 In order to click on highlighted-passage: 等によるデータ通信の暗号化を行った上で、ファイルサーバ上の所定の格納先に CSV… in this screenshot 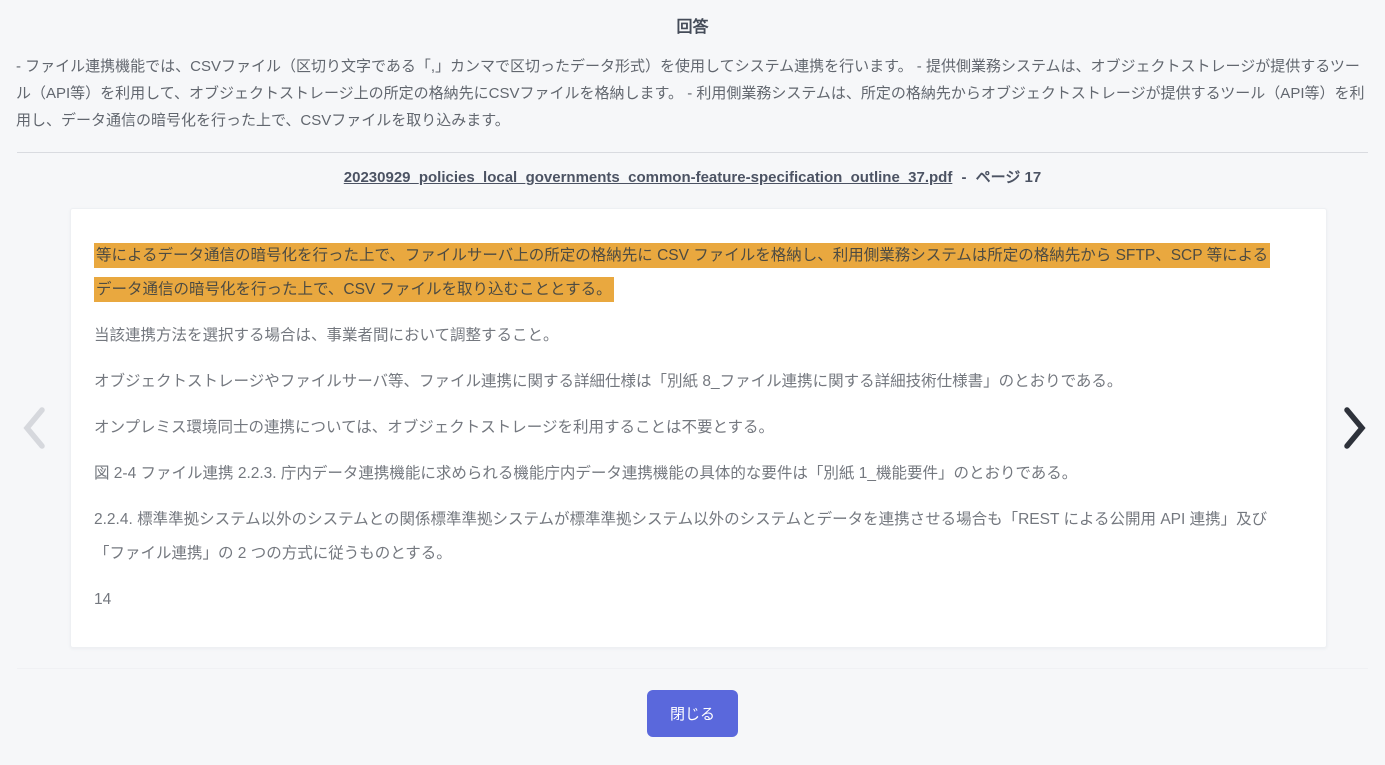, I will do `click(682, 272)`.